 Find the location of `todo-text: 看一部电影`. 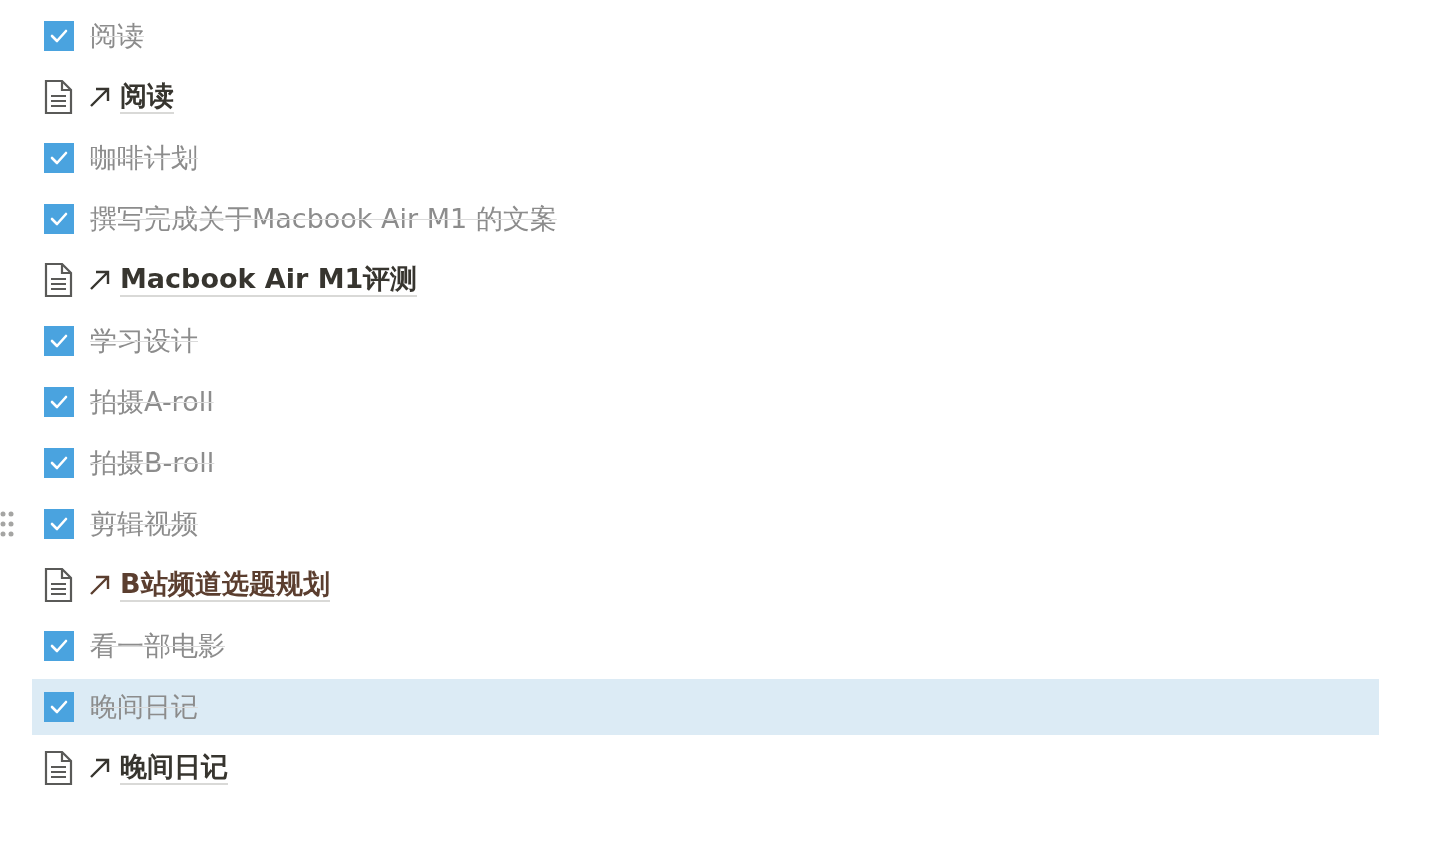

todo-text: 看一部电影 is located at coordinates (157, 645).